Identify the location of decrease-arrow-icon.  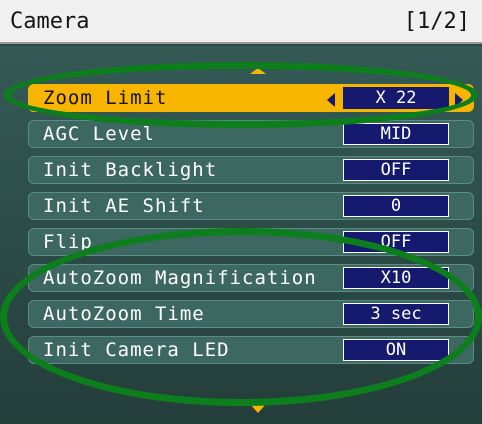
(331, 100).